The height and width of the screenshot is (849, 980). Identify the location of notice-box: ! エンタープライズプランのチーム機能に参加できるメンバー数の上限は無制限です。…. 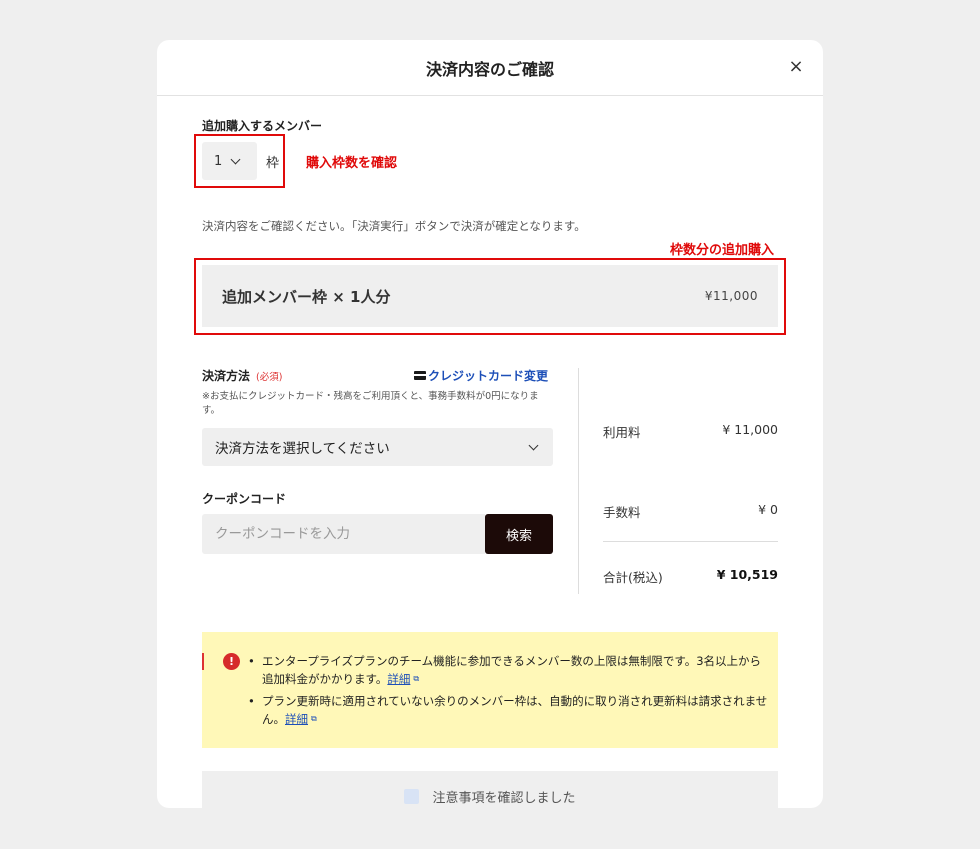
(490, 690).